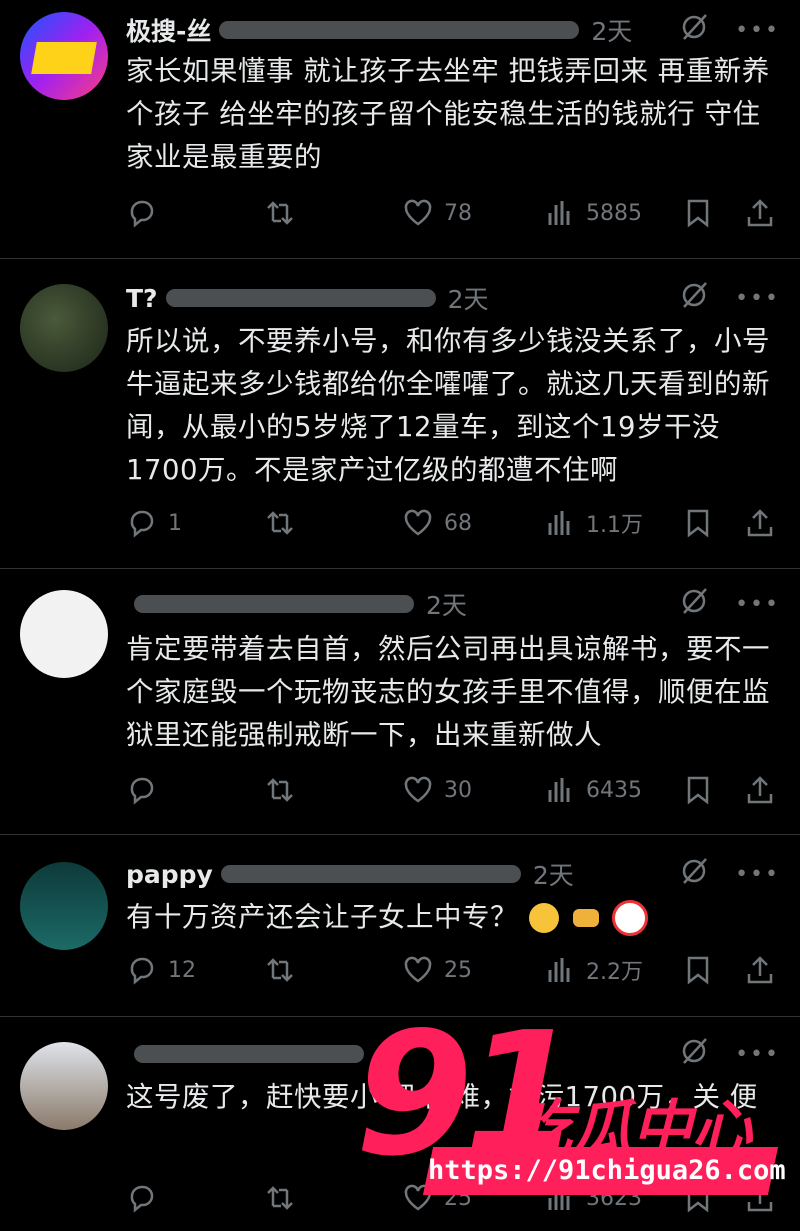  What do you see at coordinates (453, 874) in the screenshot?
I see `post-header: pappy 2天 •••` at bounding box center [453, 874].